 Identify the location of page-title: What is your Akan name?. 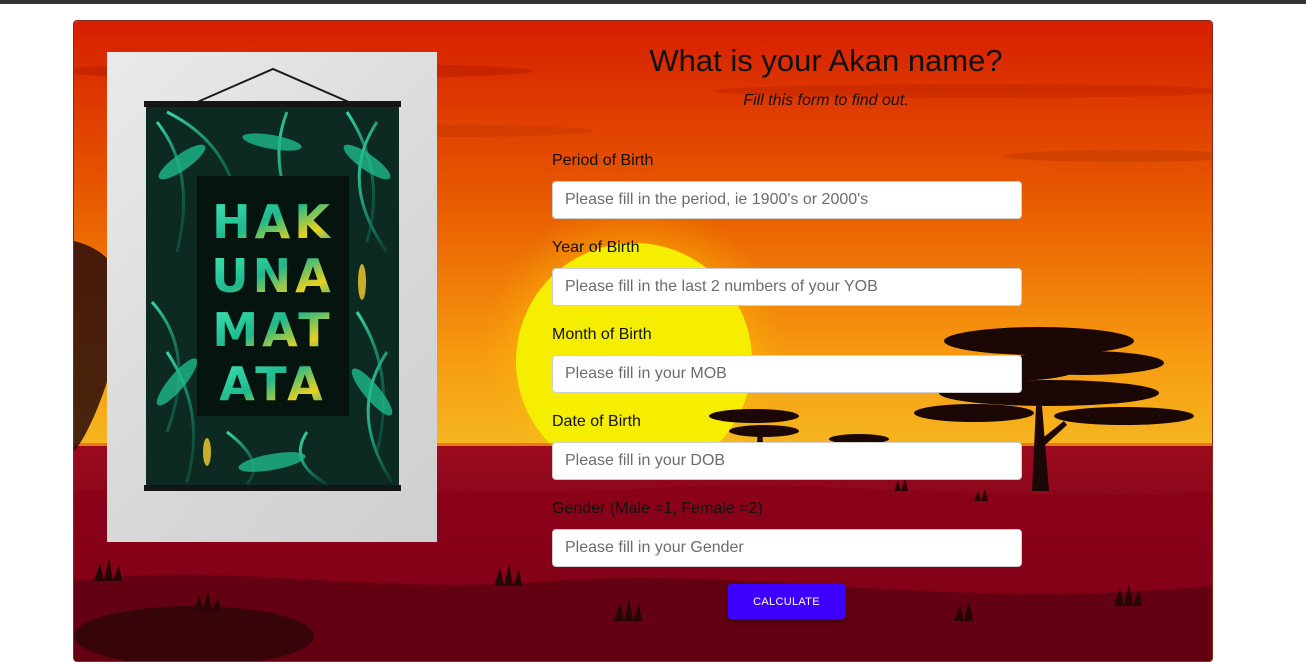
(826, 60).